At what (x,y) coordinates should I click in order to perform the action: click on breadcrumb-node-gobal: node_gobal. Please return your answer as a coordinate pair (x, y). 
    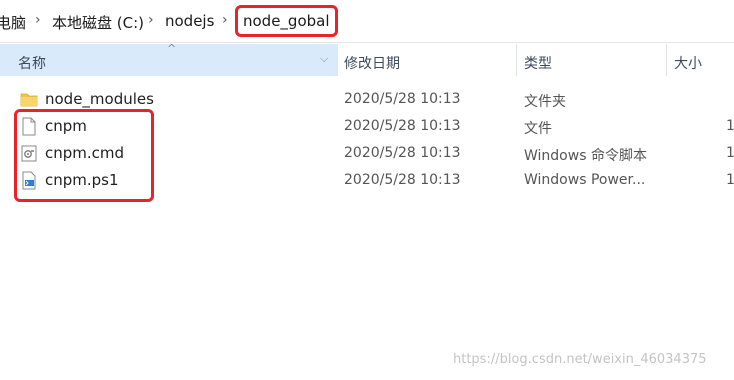
    Looking at the image, I should click on (286, 21).